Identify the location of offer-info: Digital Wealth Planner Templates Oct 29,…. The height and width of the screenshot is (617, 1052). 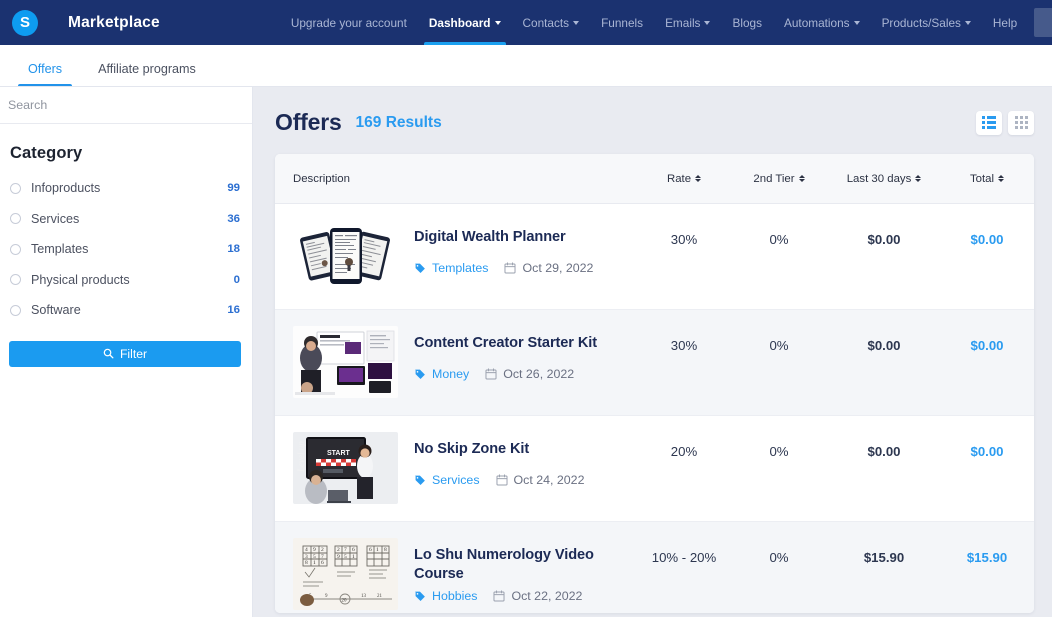
(526, 247).